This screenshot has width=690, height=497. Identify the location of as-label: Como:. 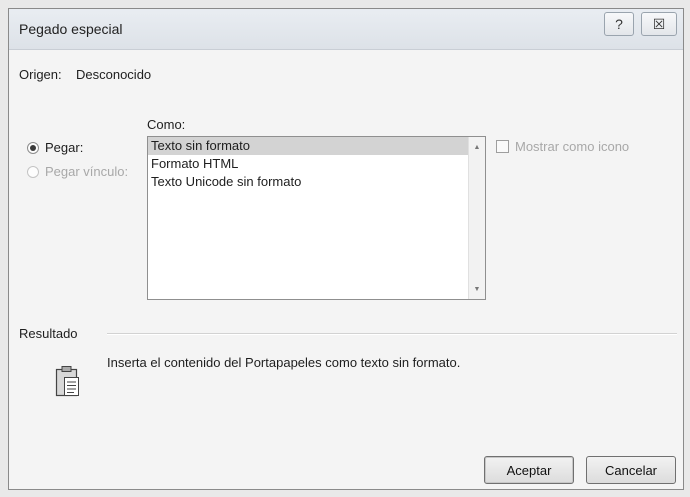
(166, 124).